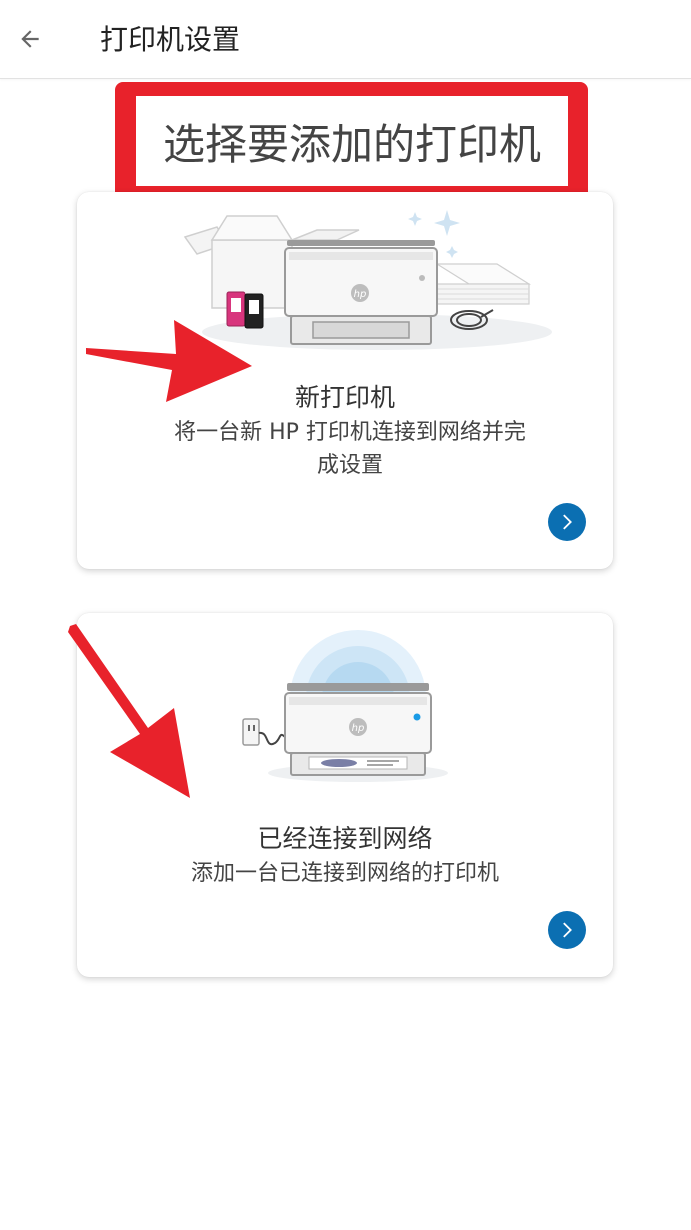 The height and width of the screenshot is (1230, 691). What do you see at coordinates (345, 838) in the screenshot?
I see `option-title: 已经连接到网络` at bounding box center [345, 838].